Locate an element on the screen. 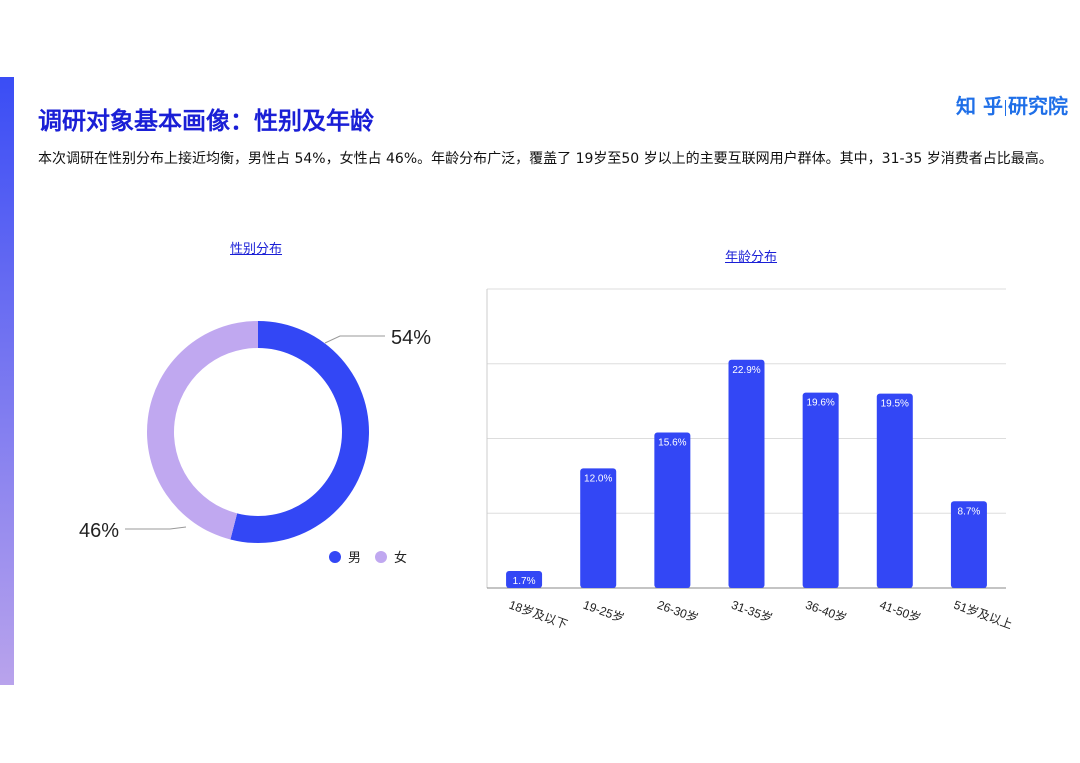 This screenshot has width=1080, height=763. donut-label-1: 46% is located at coordinates (99, 531).